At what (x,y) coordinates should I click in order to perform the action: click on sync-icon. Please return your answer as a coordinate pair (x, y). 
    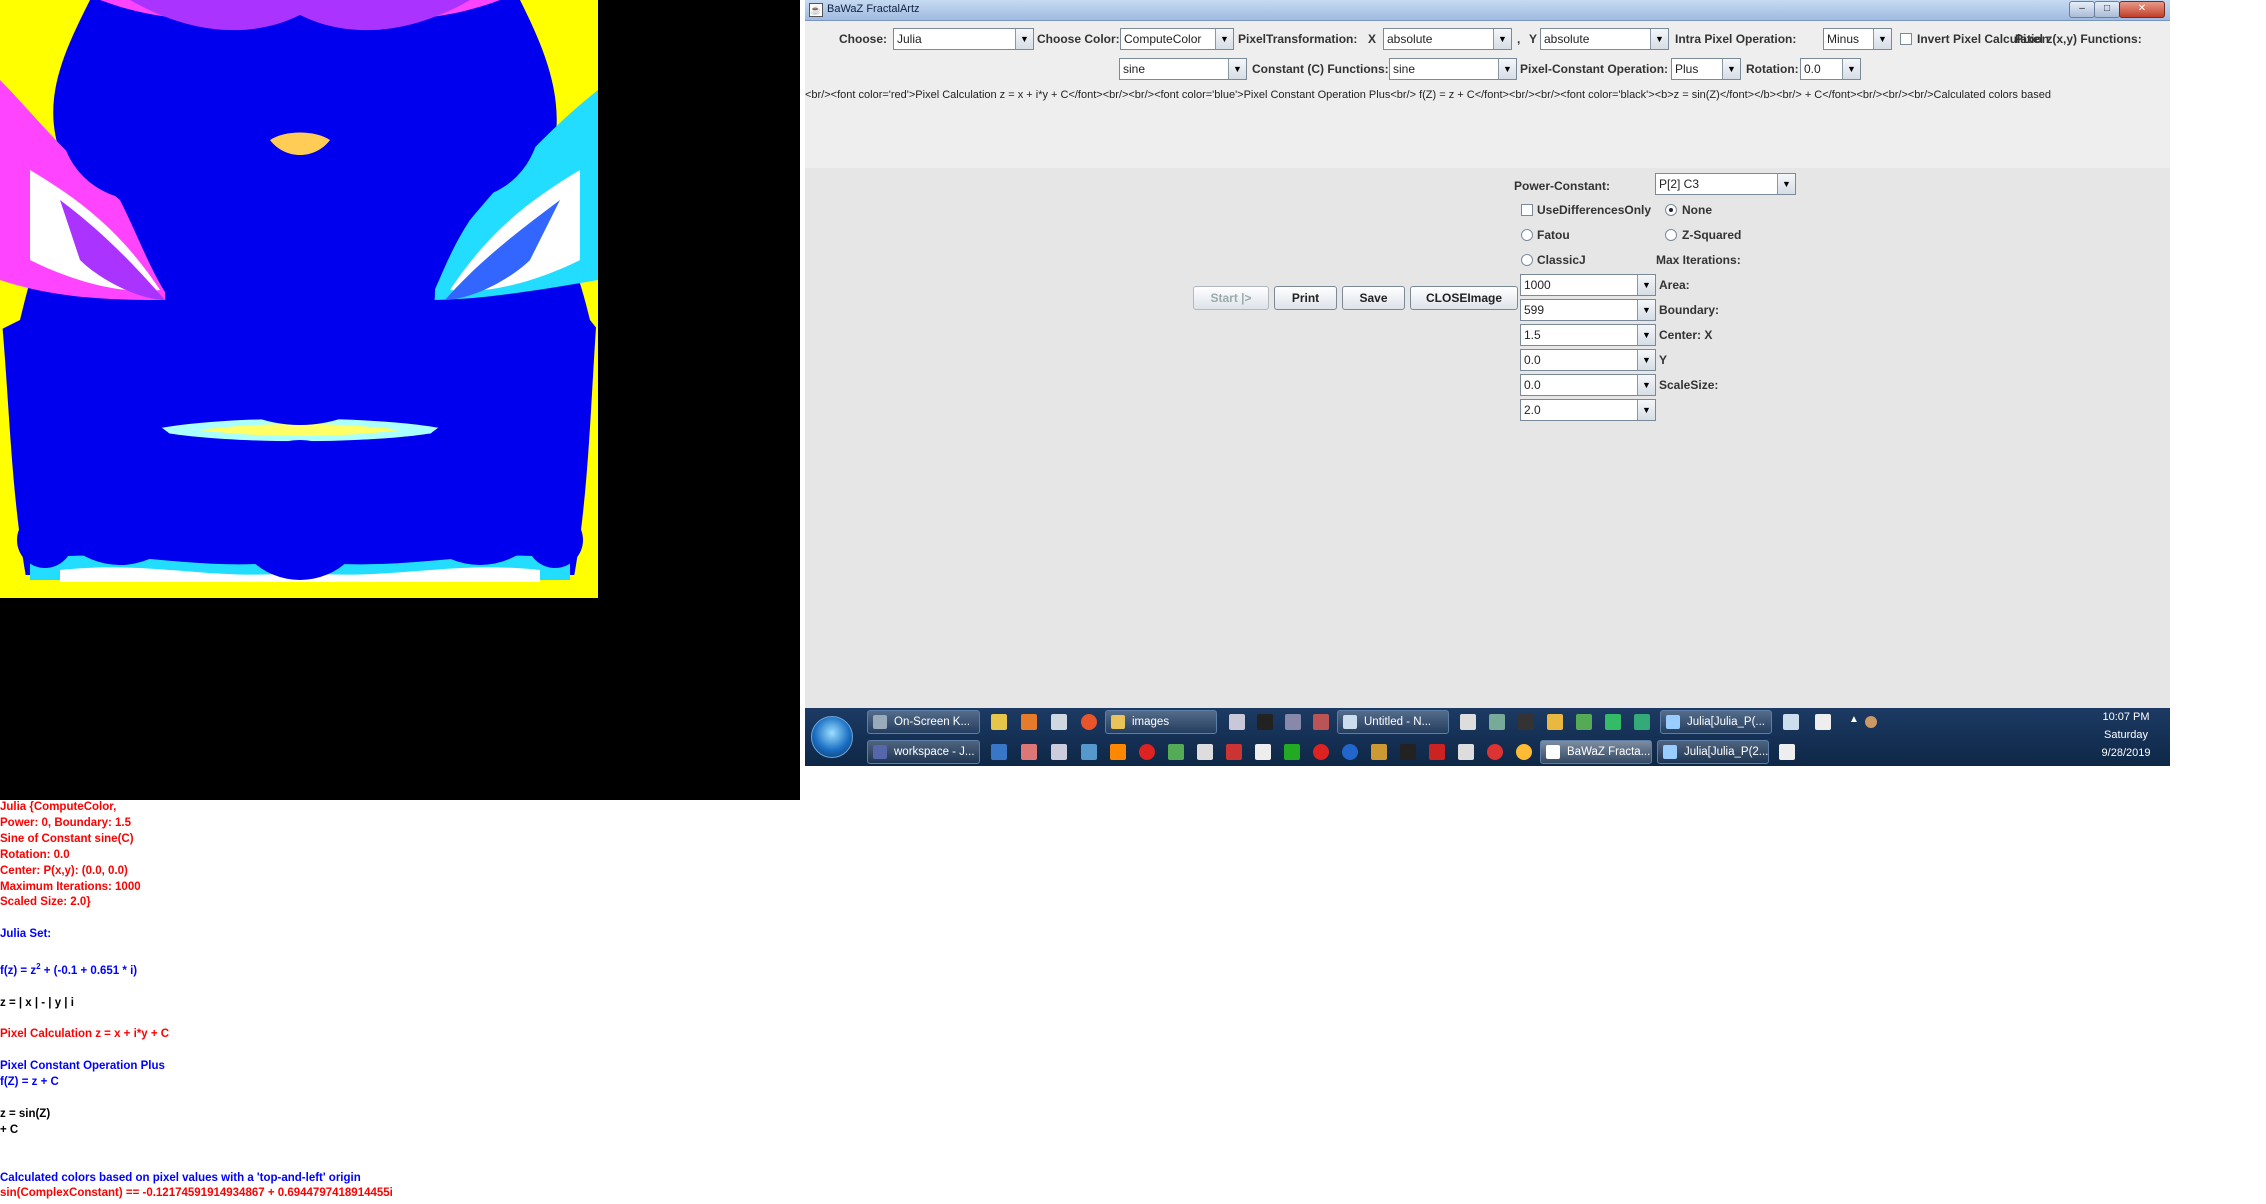
    Looking at the image, I should click on (1613, 722).